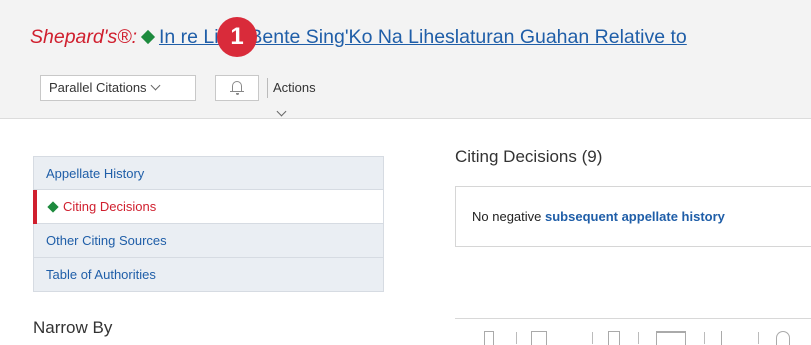 The width and height of the screenshot is (811, 345). I want to click on parallel-citations-label: Parallel Citations, so click(98, 87).